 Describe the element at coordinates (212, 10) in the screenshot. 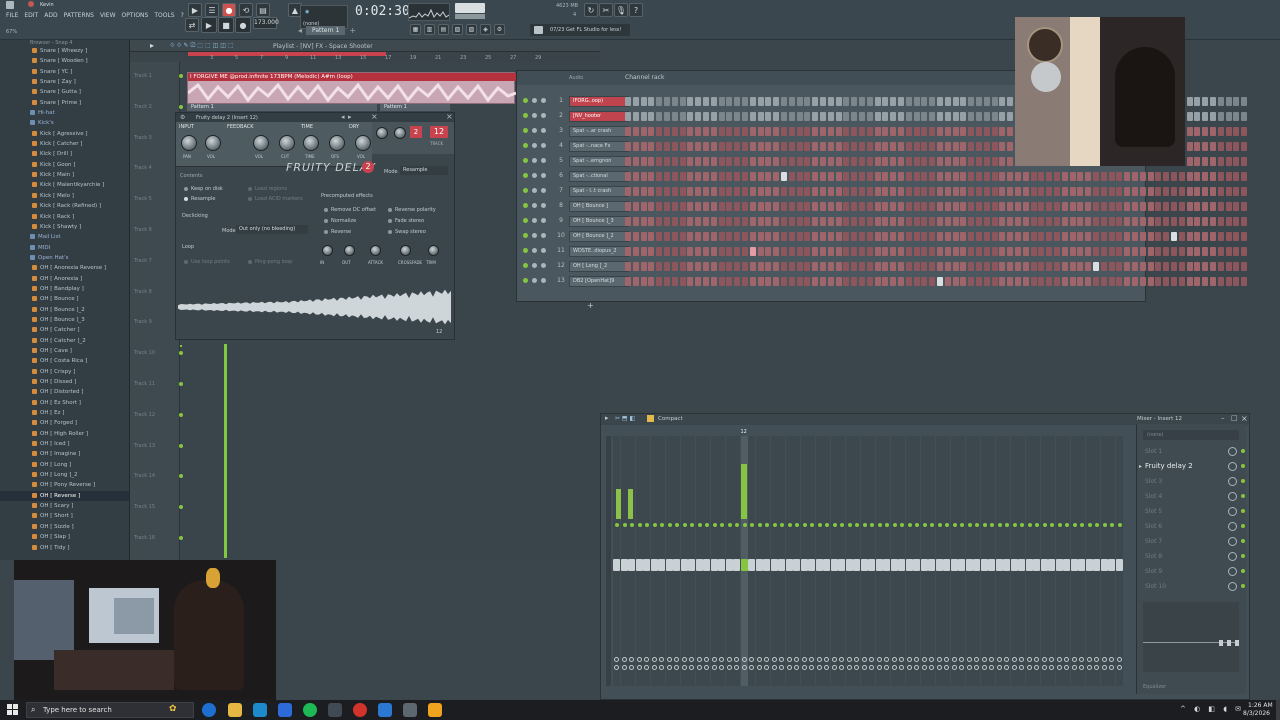

I see `song-mode-icon: ☰` at that location.